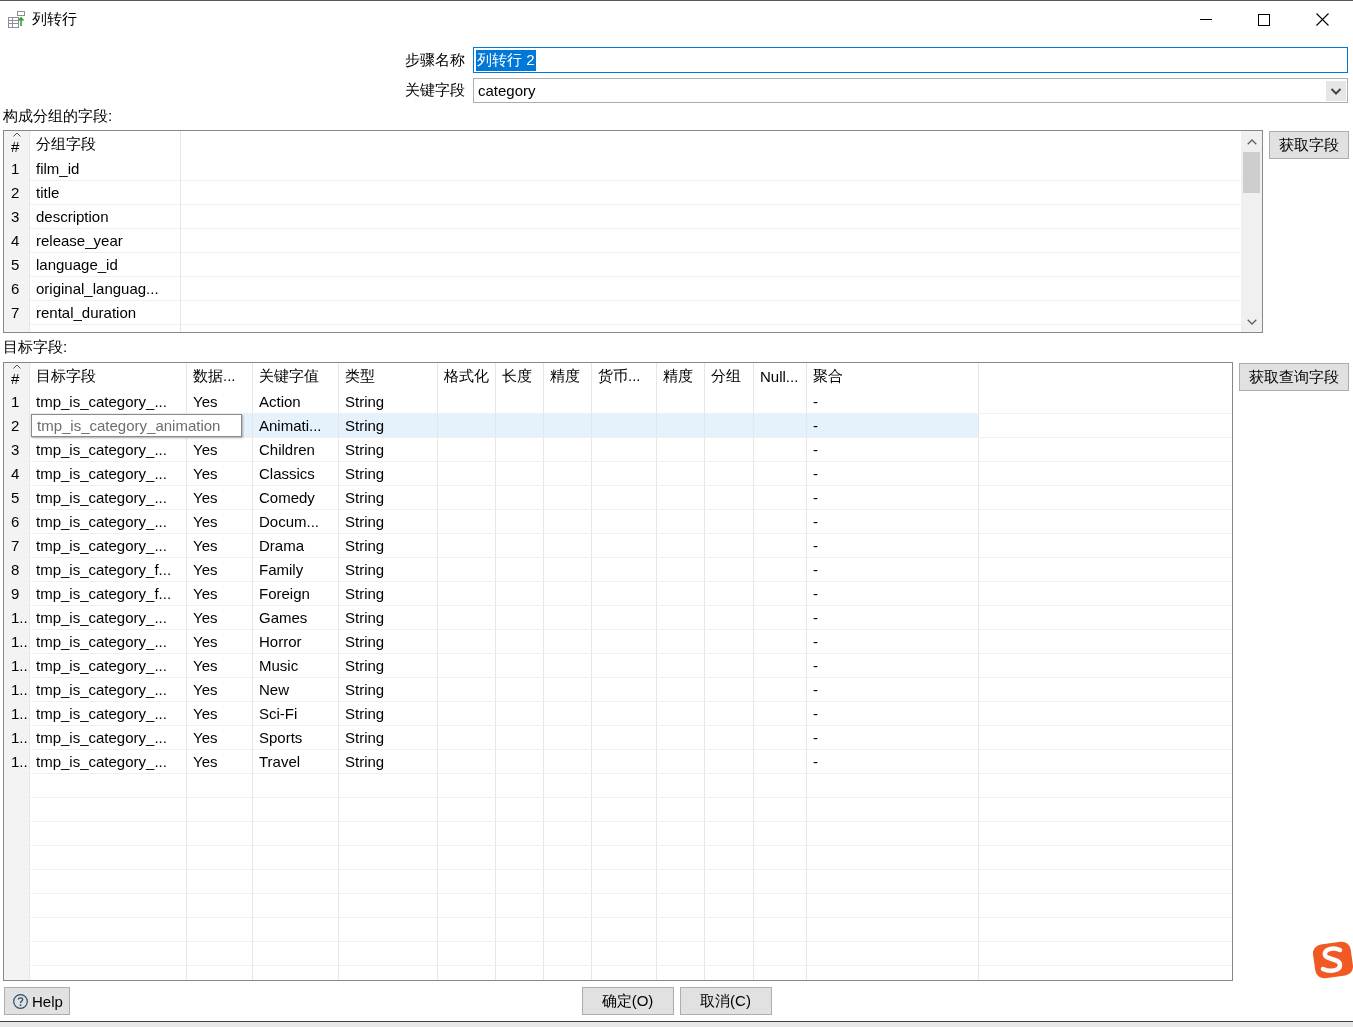 The height and width of the screenshot is (1027, 1353). Describe the element at coordinates (491, 522) in the screenshot. I see `table-row: 6 tmp_is_category_... Yes Docum... String -` at that location.